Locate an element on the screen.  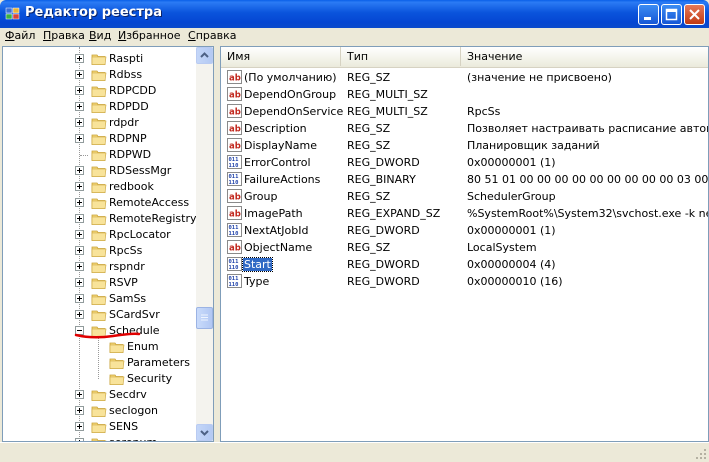
tree-item: RDSessMgr is located at coordinates (99, 171).